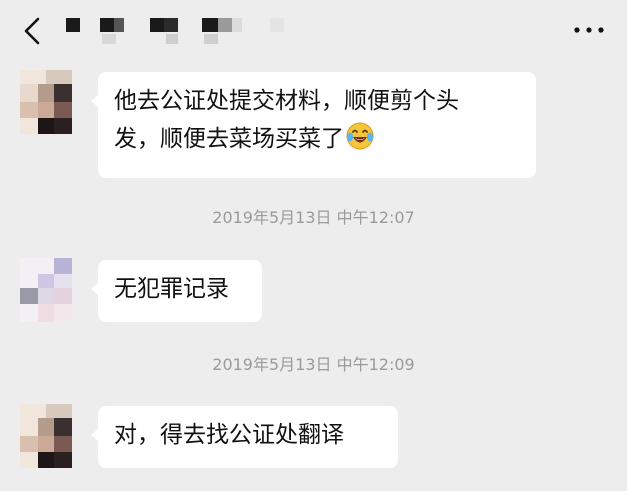 The width and height of the screenshot is (627, 491). Describe the element at coordinates (229, 139) in the screenshot. I see `message-text: 发，顺便去菜场买菜了` at that location.